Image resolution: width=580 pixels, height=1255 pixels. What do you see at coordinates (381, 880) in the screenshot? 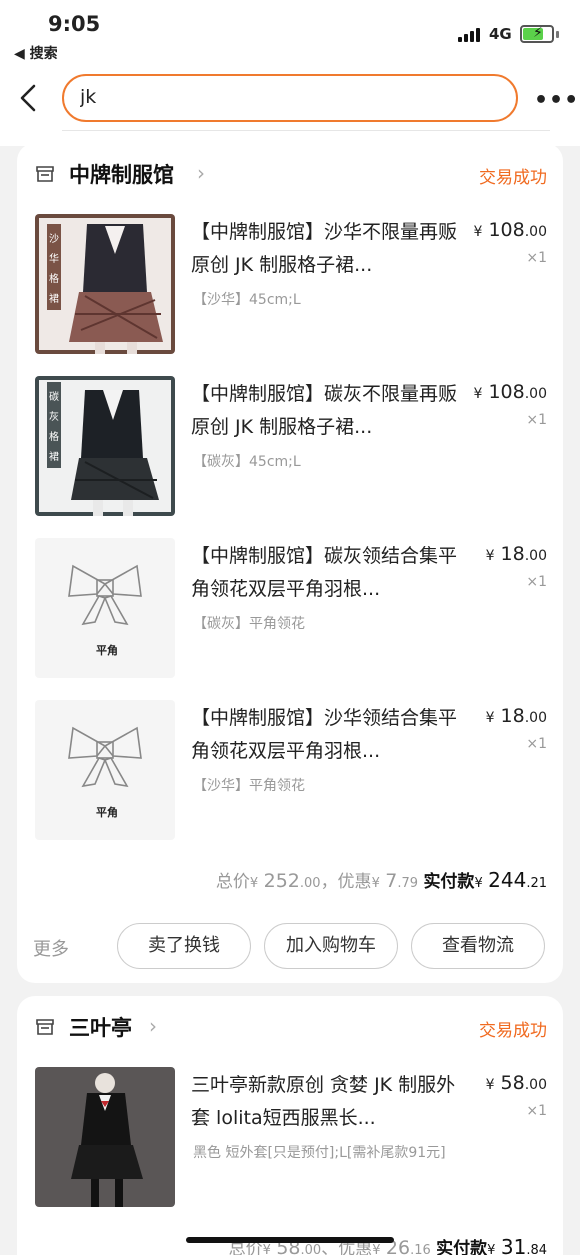
I see `order-summary: 总价¥ 252.00，优惠¥ 7.79 实付款¥ 244.21` at bounding box center [381, 880].